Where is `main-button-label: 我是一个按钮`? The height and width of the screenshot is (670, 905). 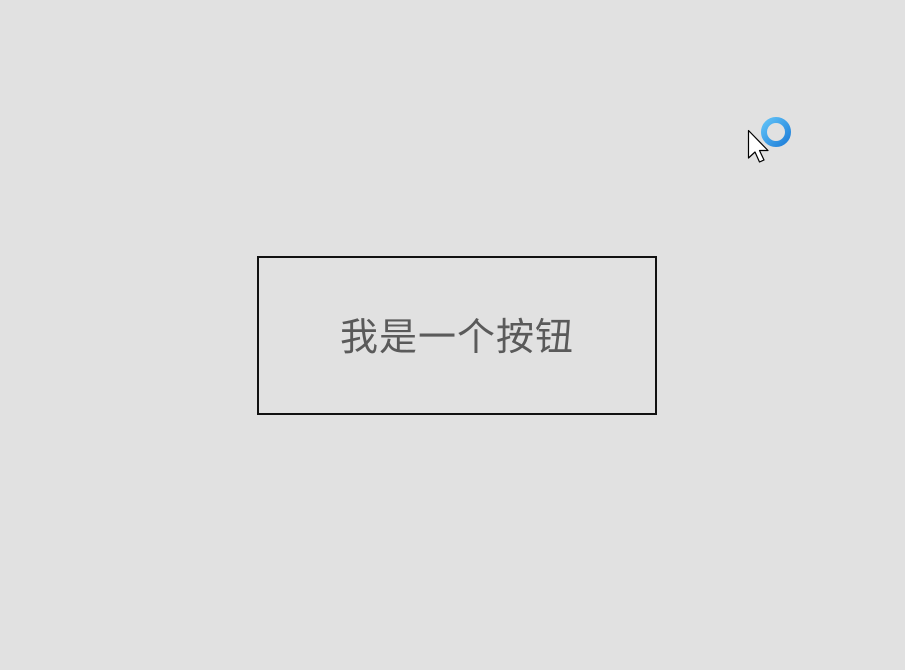 main-button-label: 我是一个按钮 is located at coordinates (456, 336).